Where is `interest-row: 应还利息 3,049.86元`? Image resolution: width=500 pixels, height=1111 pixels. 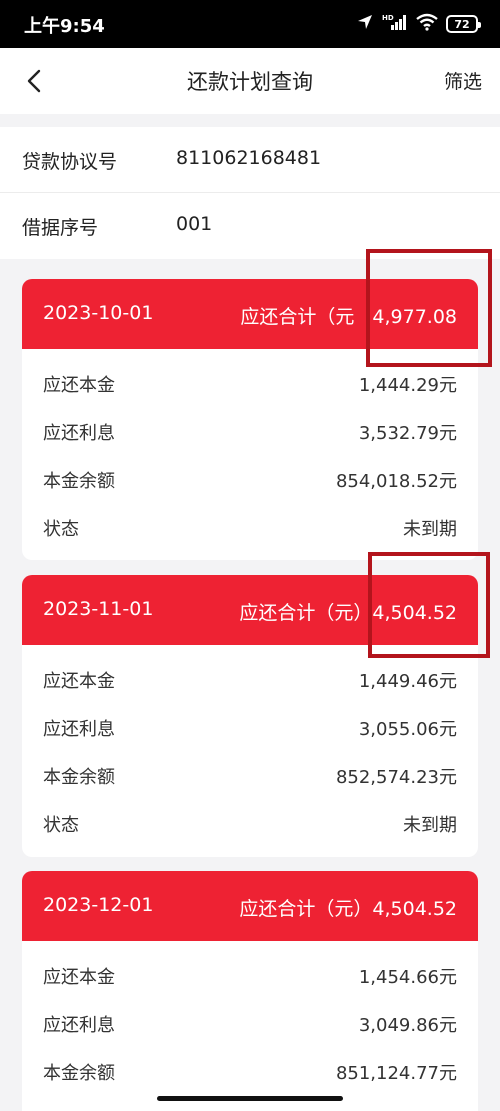 interest-row: 应还利息 3,049.86元 is located at coordinates (250, 1023).